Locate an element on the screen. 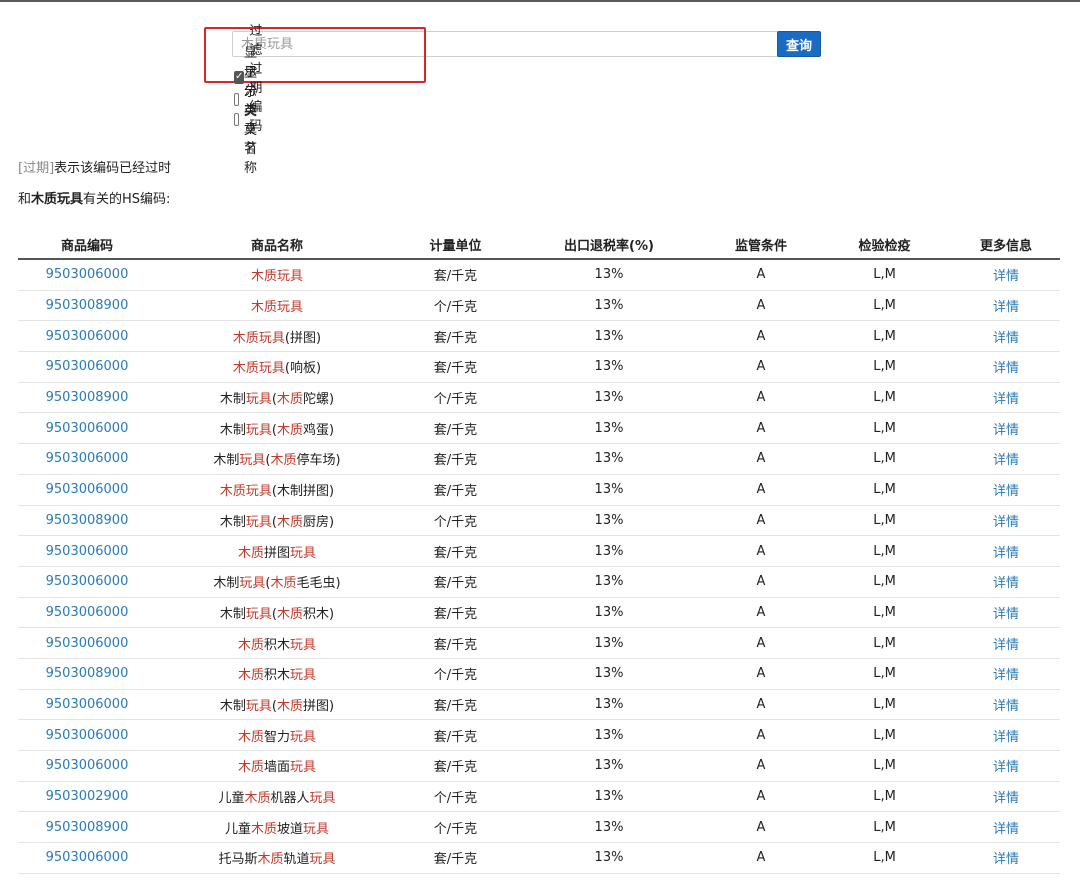 The width and height of the screenshot is (1080, 881). table-row: 9503006000 木质墙面玩具 套/千克 13% A L,M 详情 is located at coordinates (539, 766).